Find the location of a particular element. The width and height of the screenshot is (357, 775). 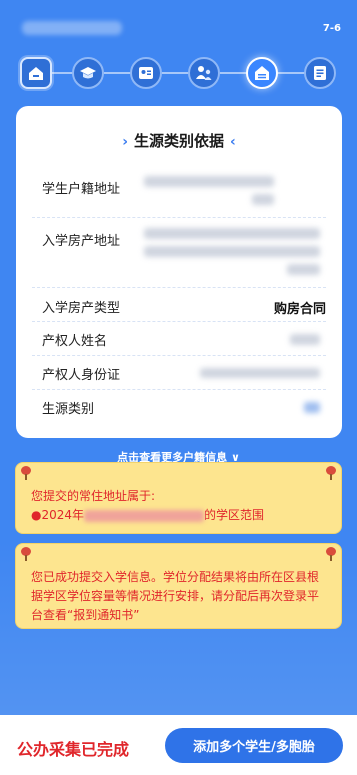

top-bar: 7-6 is located at coordinates (178, 25).